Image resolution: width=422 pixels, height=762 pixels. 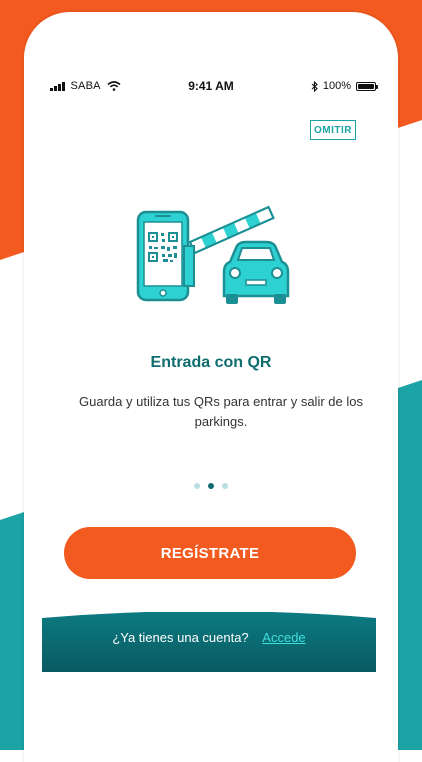 What do you see at coordinates (283, 637) in the screenshot?
I see `login-link: Accede` at bounding box center [283, 637].